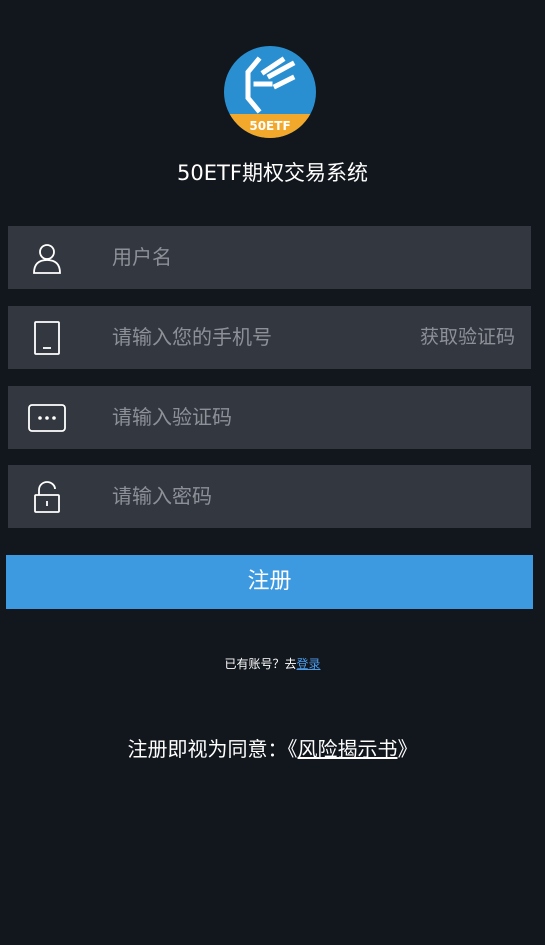  I want to click on code-field: 请输入验证码, so click(269, 417).